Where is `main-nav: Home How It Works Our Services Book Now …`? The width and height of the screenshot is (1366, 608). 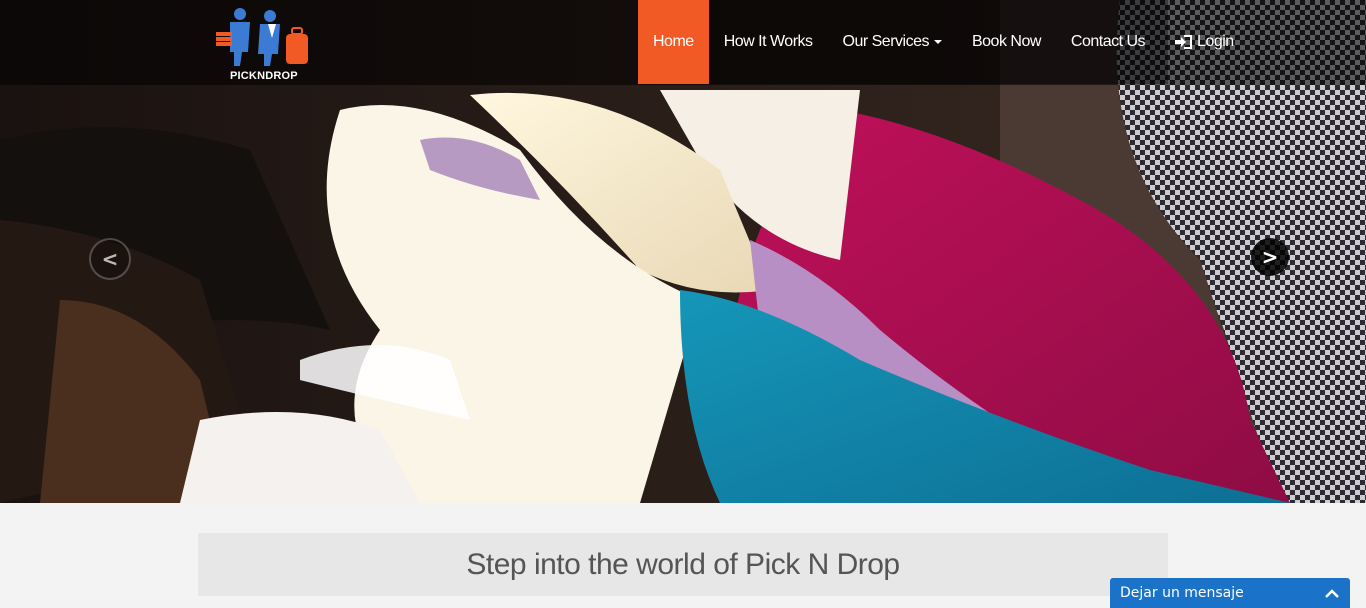 main-nav: Home How It Works Our Services Book Now … is located at coordinates (936, 42).